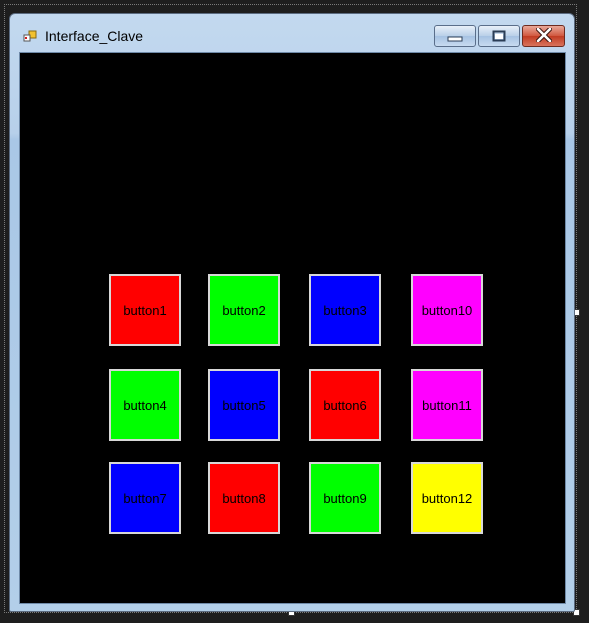 The height and width of the screenshot is (623, 589). I want to click on button10: button10, so click(447, 310).